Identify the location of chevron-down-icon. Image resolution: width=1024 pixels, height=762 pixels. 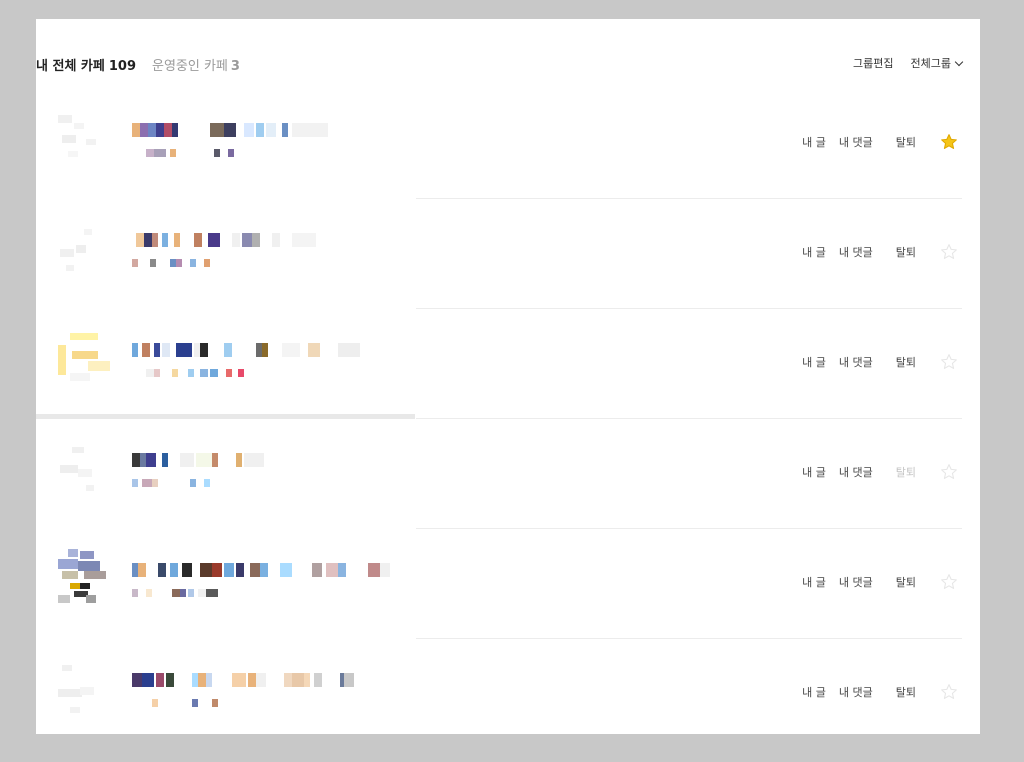
(959, 62).